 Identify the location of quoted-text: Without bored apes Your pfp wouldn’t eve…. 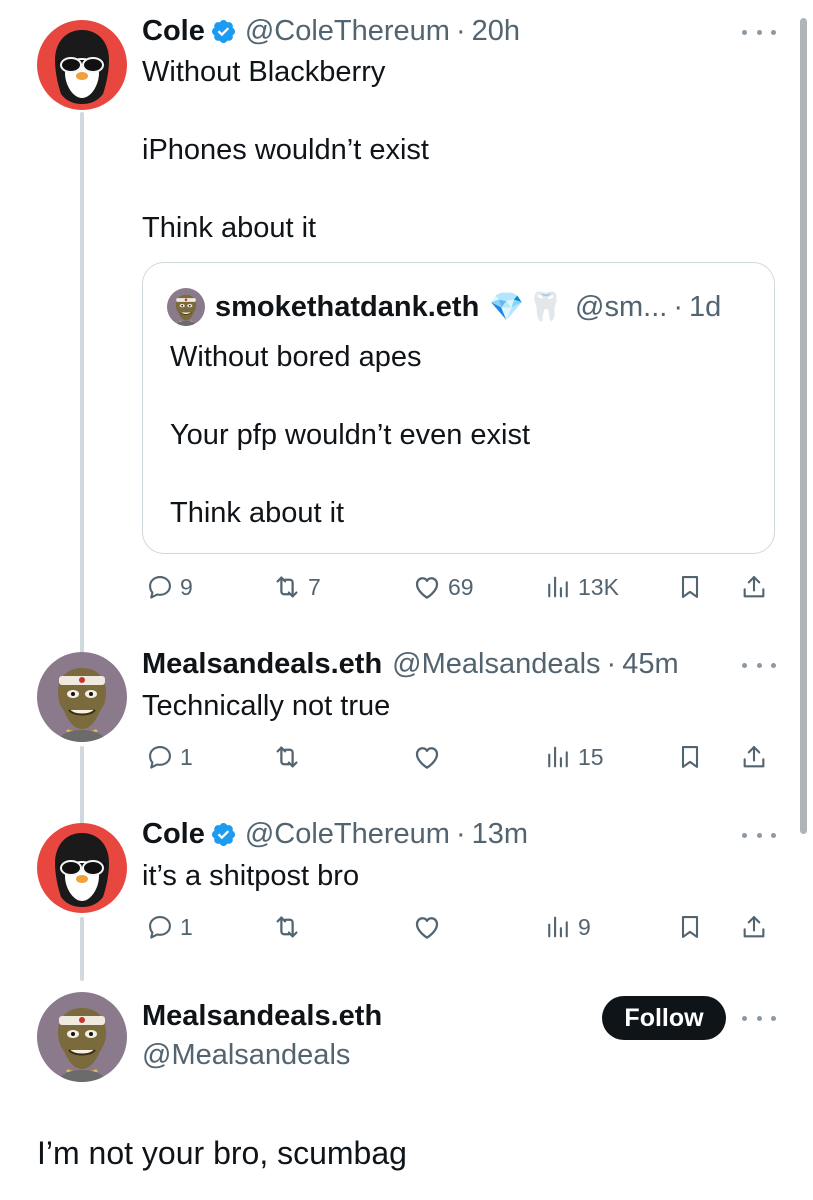
(350, 435).